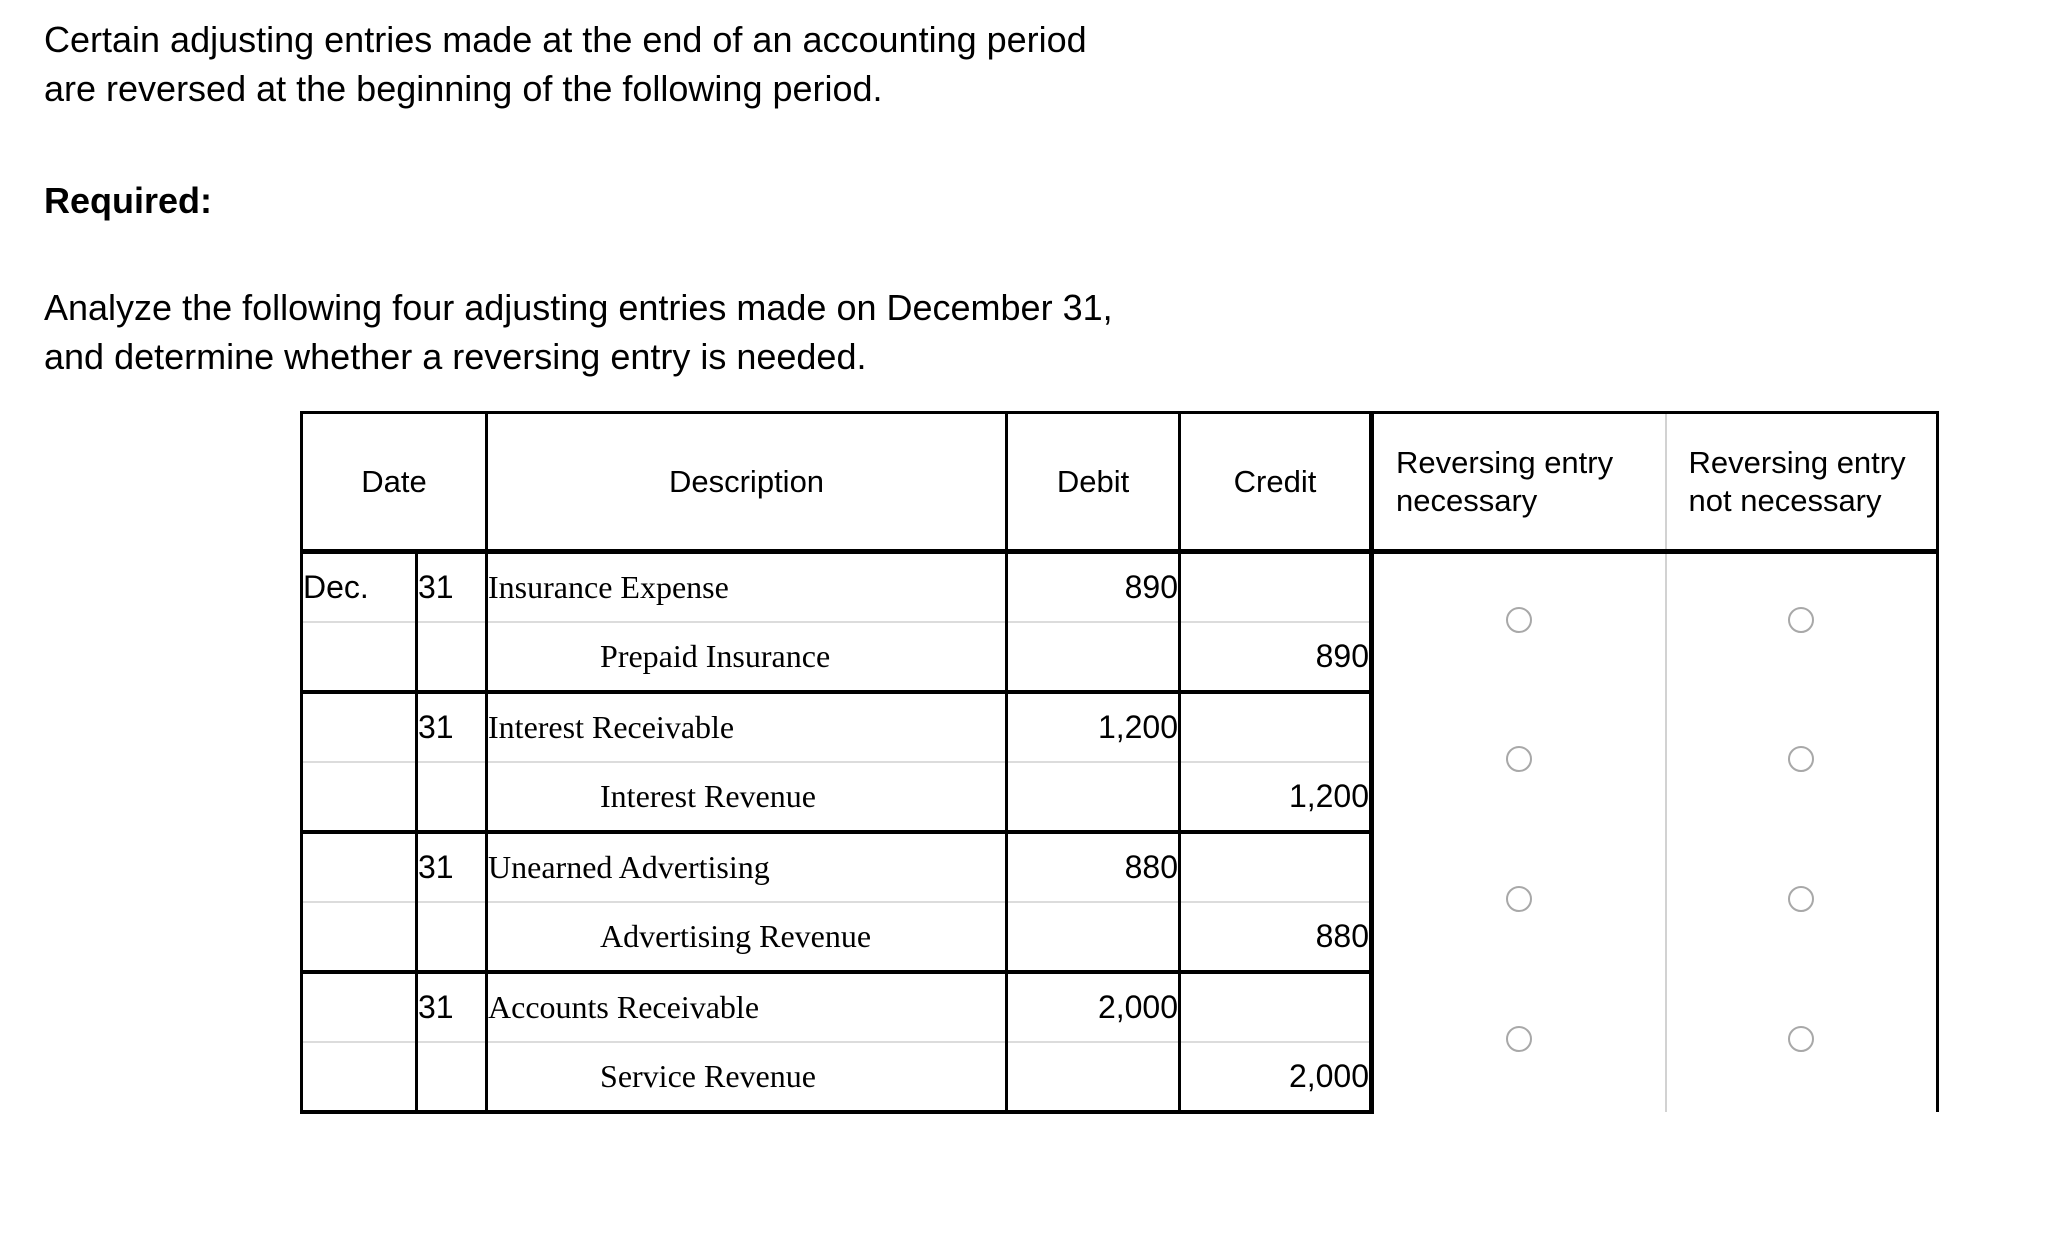  What do you see at coordinates (746, 658) in the screenshot?
I see `cell-credit-account: Prepaid Insurance` at bounding box center [746, 658].